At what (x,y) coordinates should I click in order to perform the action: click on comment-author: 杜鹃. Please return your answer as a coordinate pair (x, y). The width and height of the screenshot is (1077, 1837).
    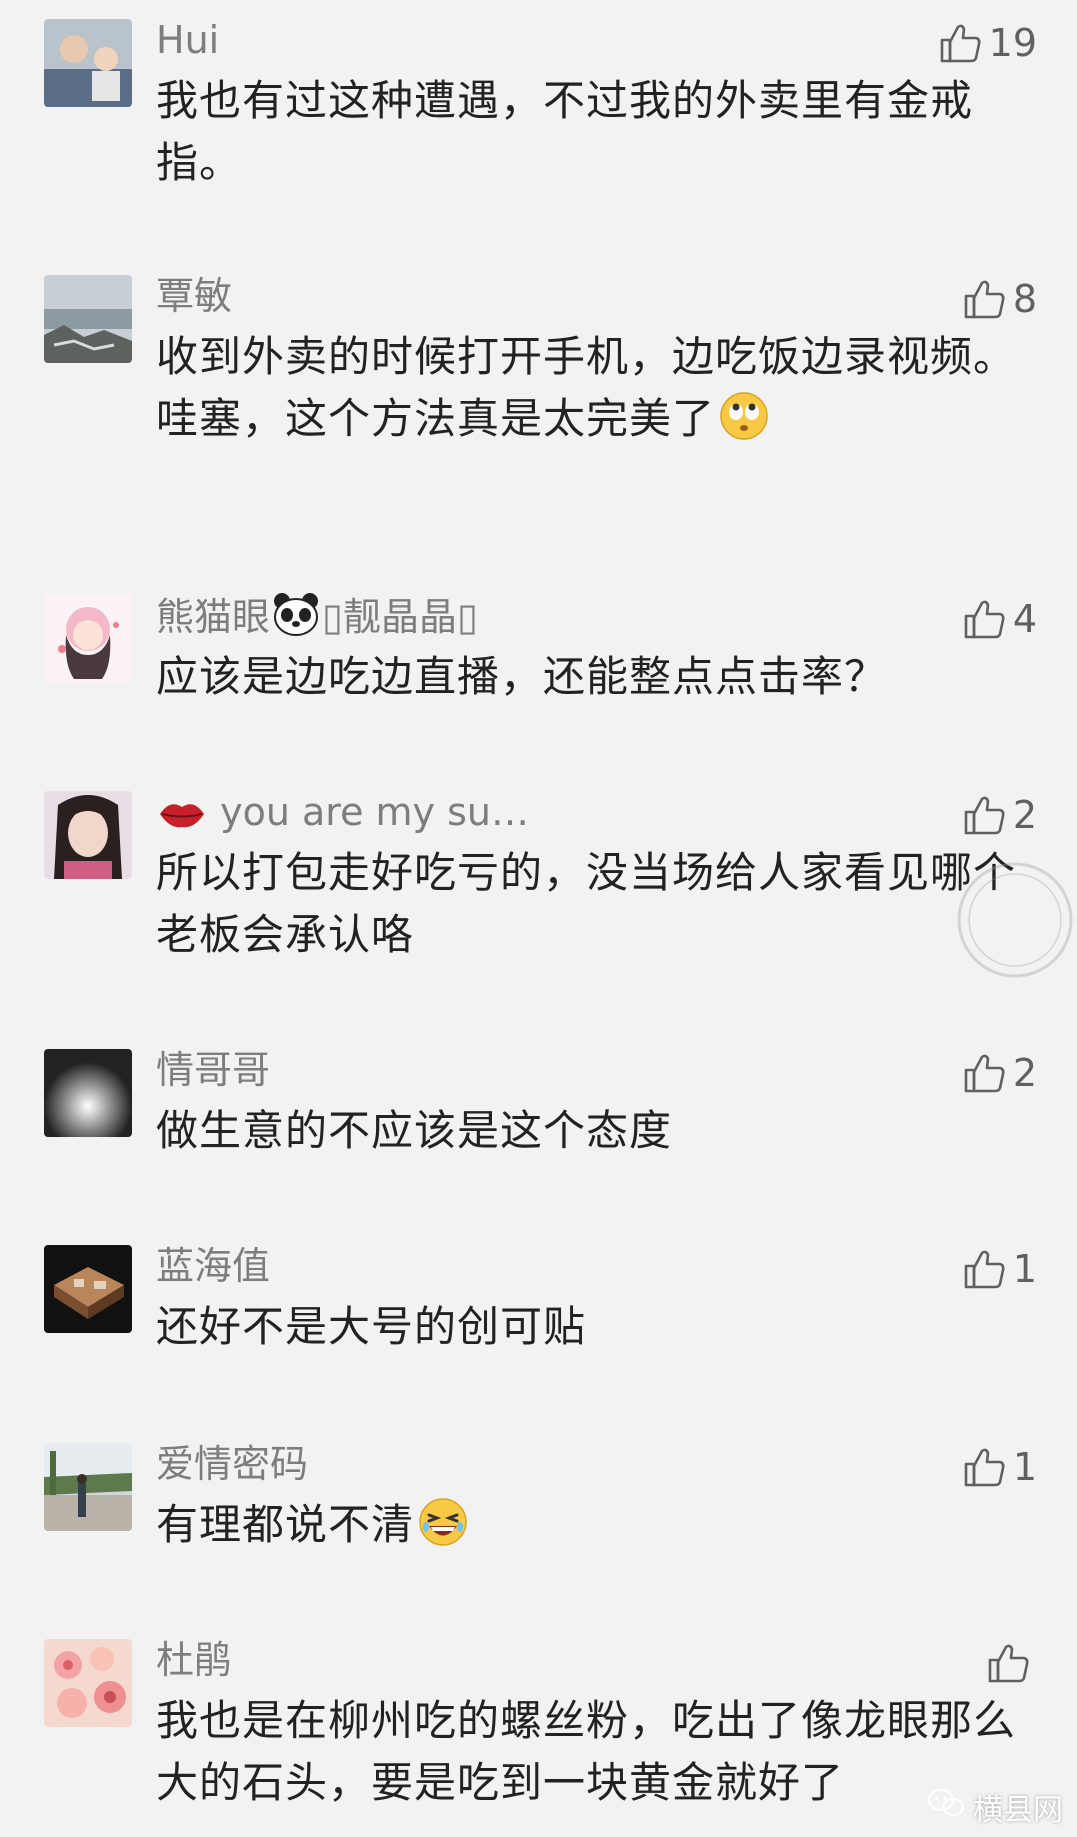
    Looking at the image, I should click on (194, 1660).